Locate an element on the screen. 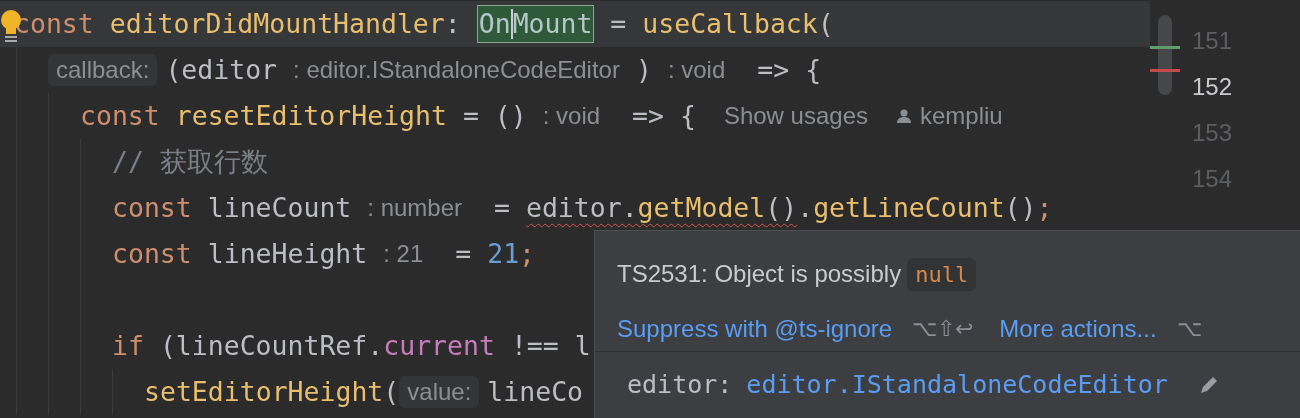 This screenshot has width=1300, height=418. function-name: getLineCount is located at coordinates (909, 208).